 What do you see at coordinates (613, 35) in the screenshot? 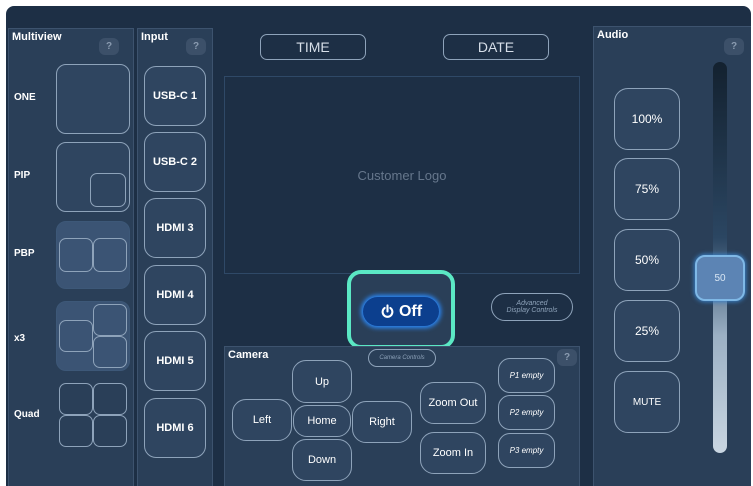
I see `audio-title: Audio` at bounding box center [613, 35].